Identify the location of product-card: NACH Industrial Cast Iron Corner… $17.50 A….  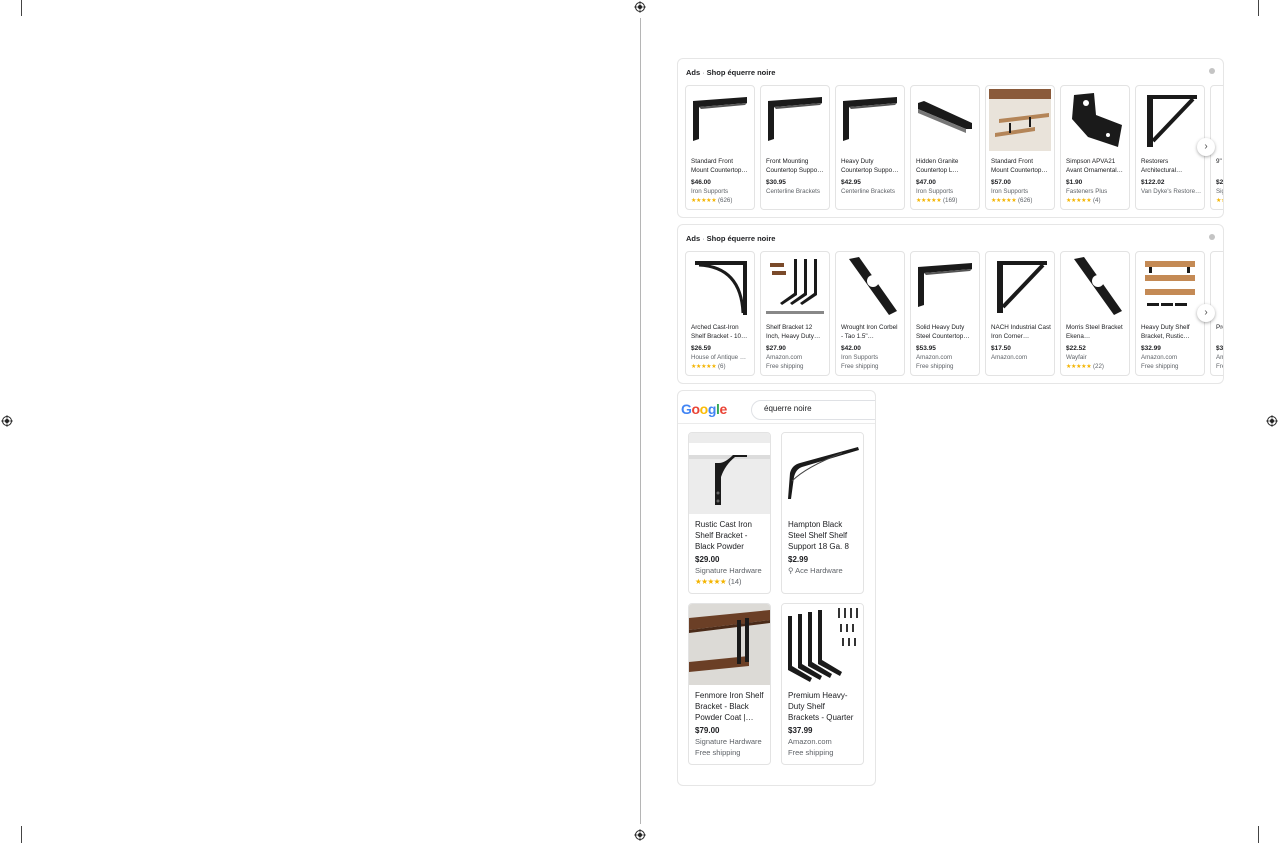
(1020, 313).